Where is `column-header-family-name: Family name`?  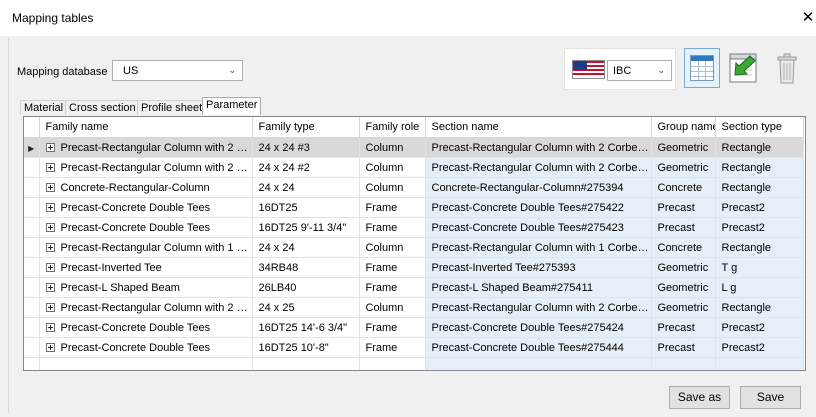 column-header-family-name: Family name is located at coordinates (146, 127).